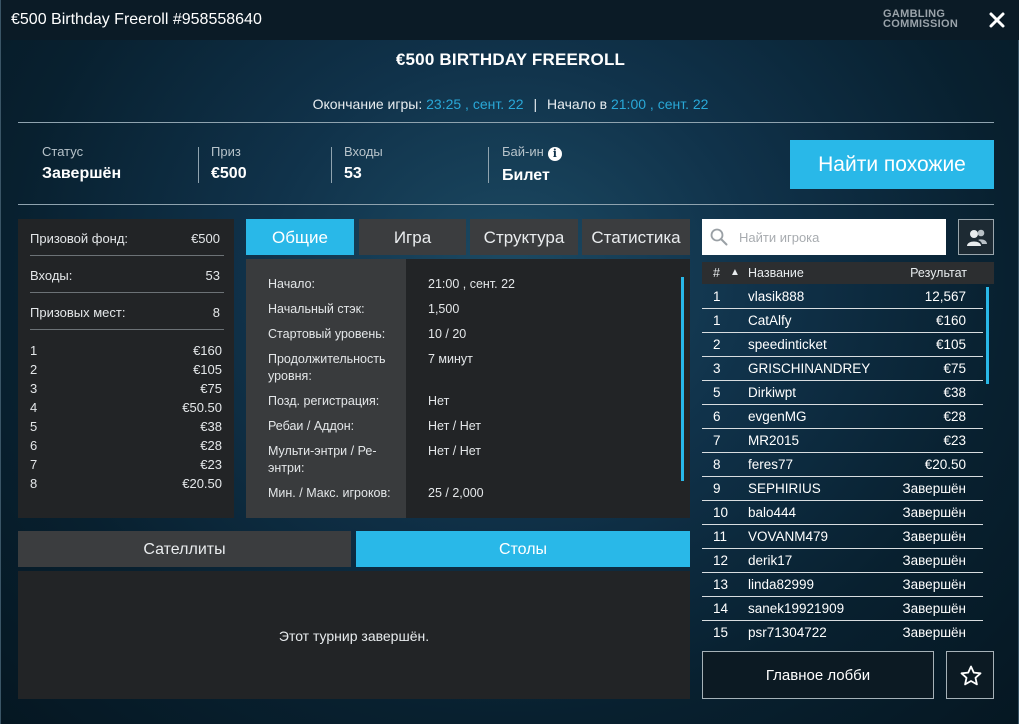 The height and width of the screenshot is (724, 1019). What do you see at coordinates (526, 175) in the screenshot?
I see `stat-value: Билет` at bounding box center [526, 175].